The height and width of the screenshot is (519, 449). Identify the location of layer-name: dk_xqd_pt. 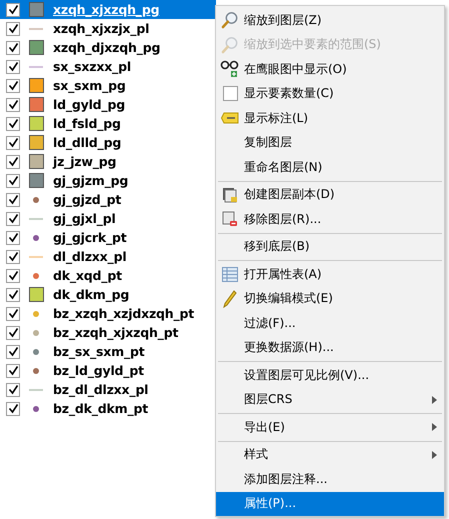
(87, 275).